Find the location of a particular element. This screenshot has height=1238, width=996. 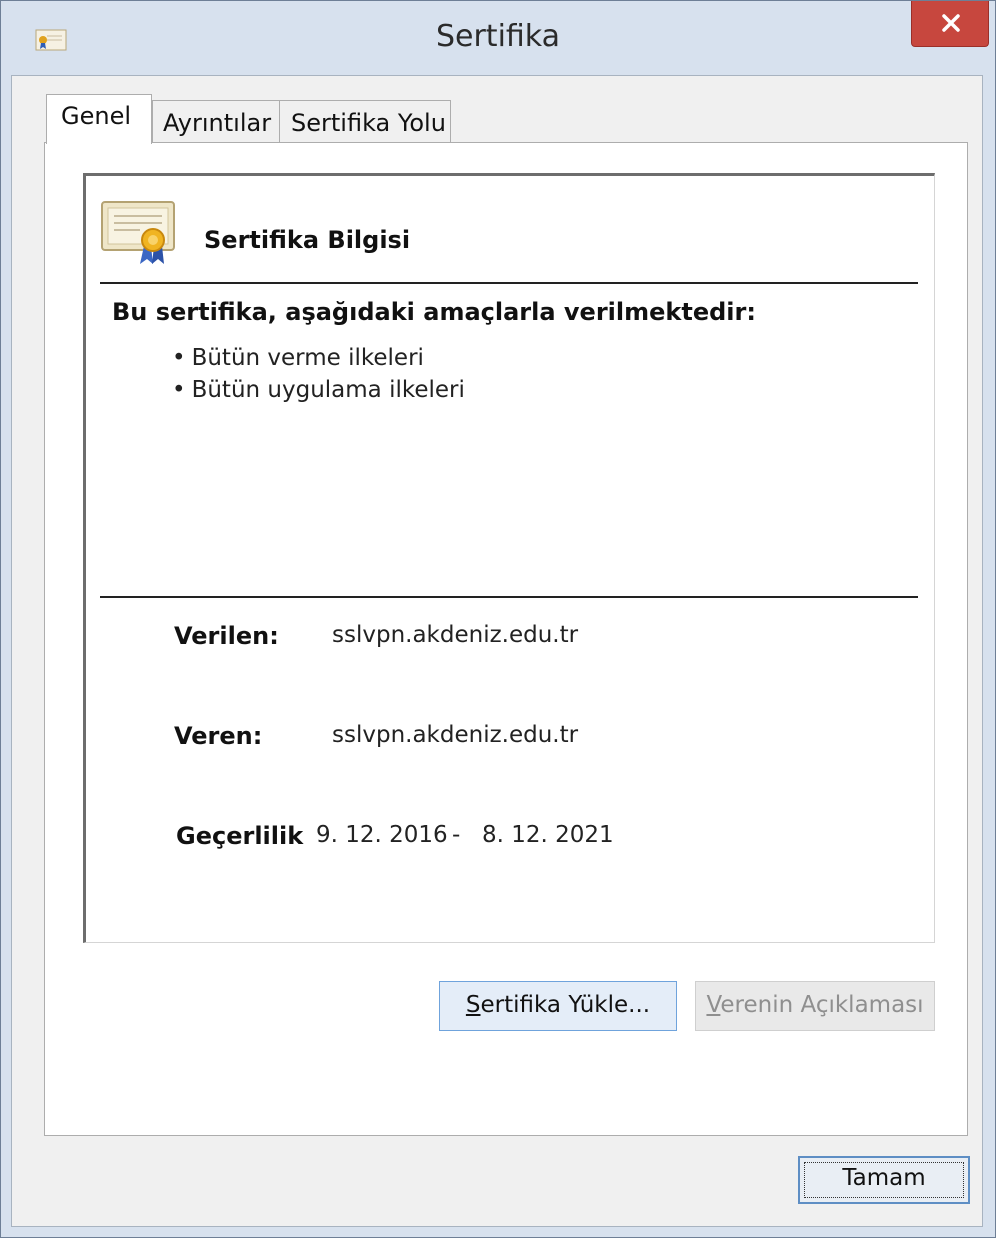

bottom-divider is located at coordinates (509, 597).